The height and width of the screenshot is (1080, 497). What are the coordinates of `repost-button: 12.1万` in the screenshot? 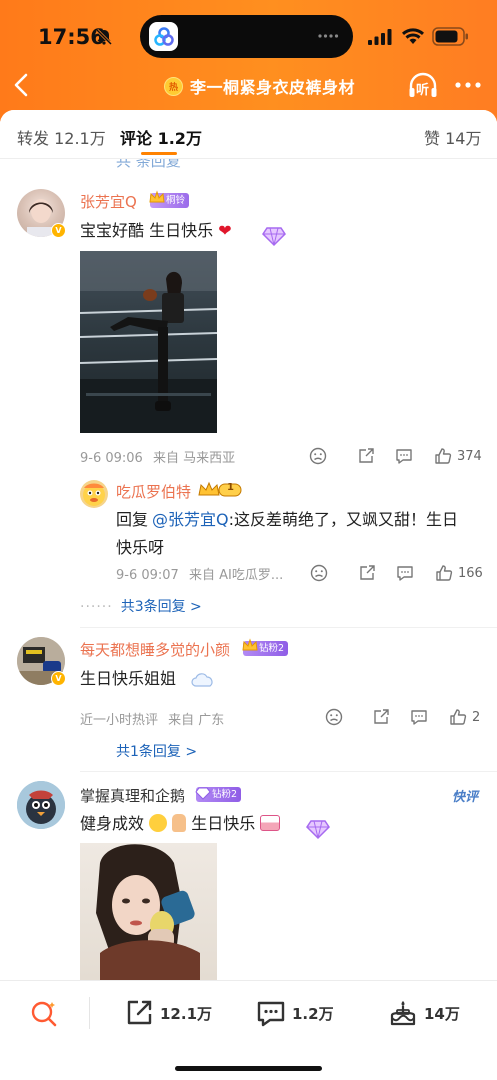 It's located at (168, 1013).